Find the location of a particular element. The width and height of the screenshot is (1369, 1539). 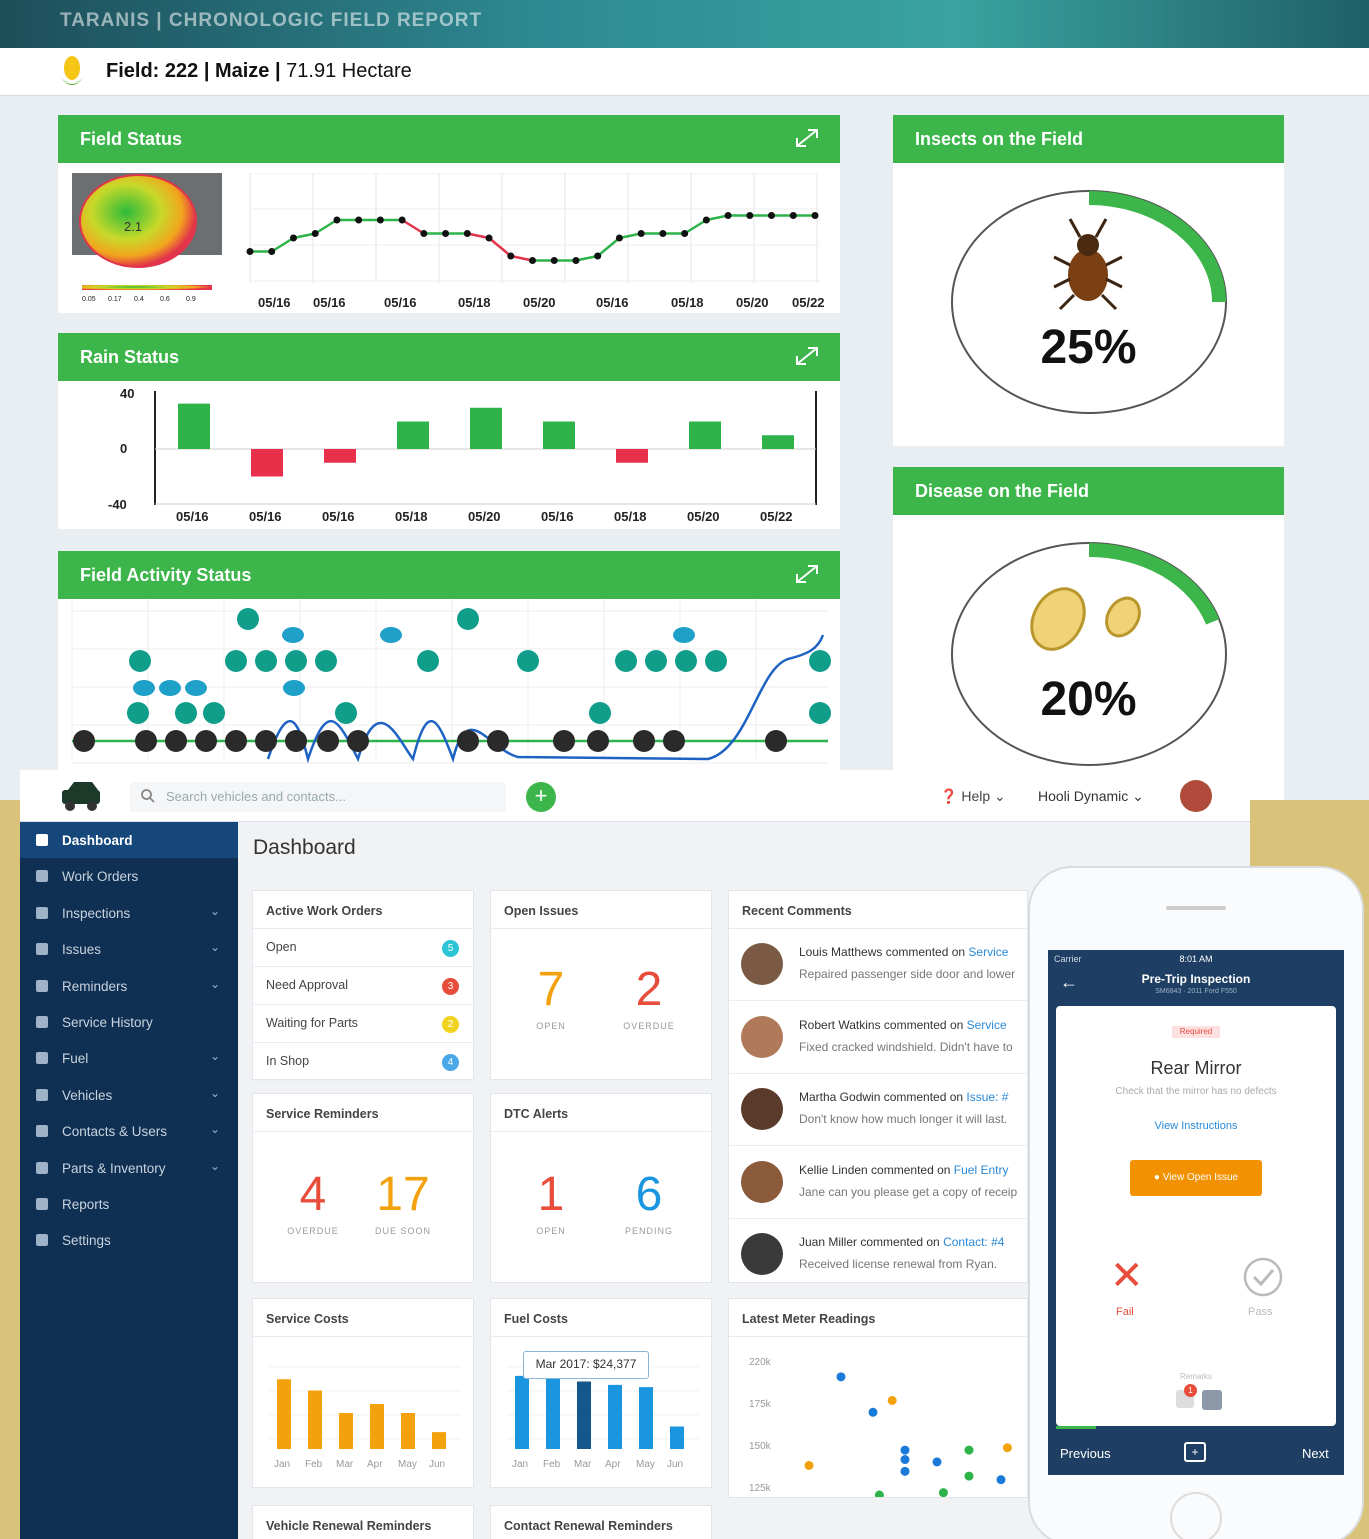

home-button is located at coordinates (1196, 1515).